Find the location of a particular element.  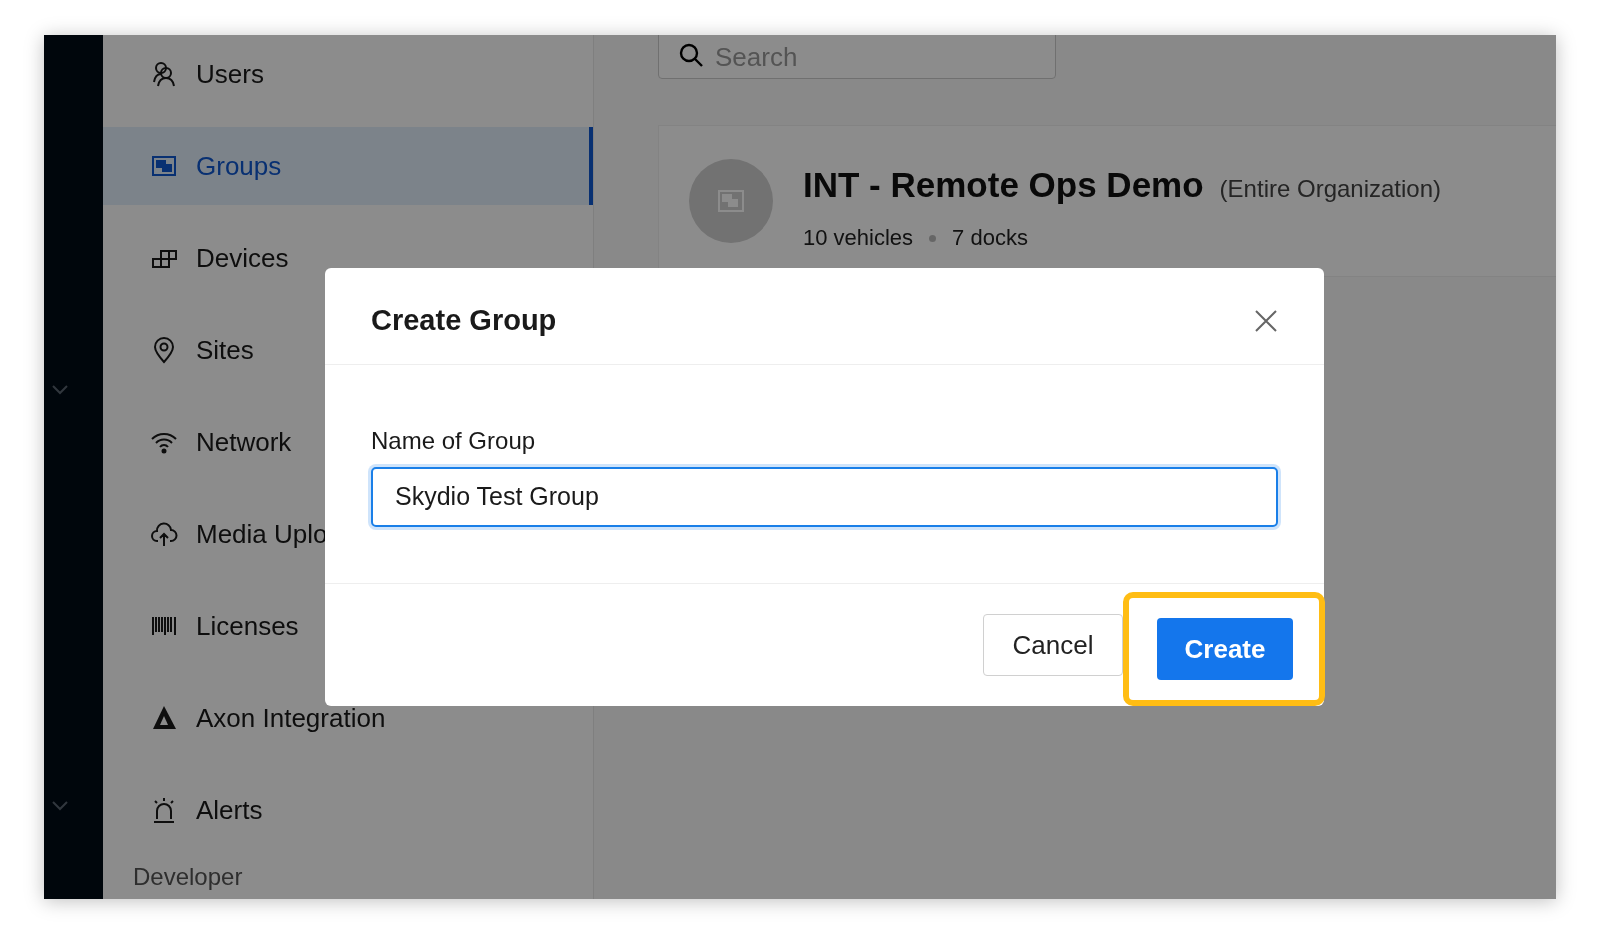

field-label: Name of Group is located at coordinates (454, 440).